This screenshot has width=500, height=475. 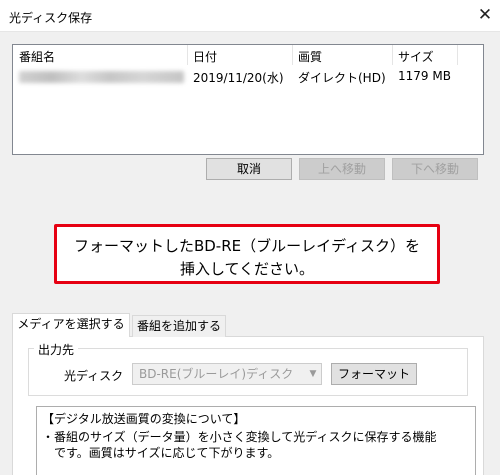 I want to click on row-quality: ダイレクト(HD), so click(x=342, y=78).